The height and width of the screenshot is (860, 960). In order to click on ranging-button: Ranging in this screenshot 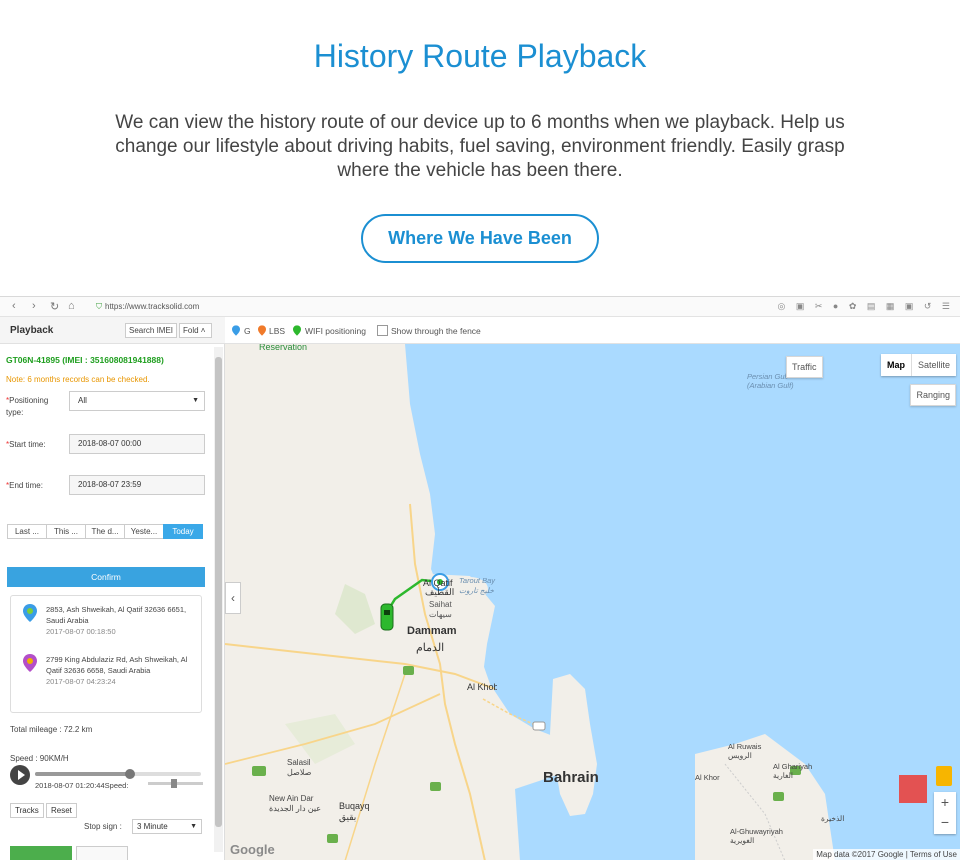, I will do `click(933, 395)`.